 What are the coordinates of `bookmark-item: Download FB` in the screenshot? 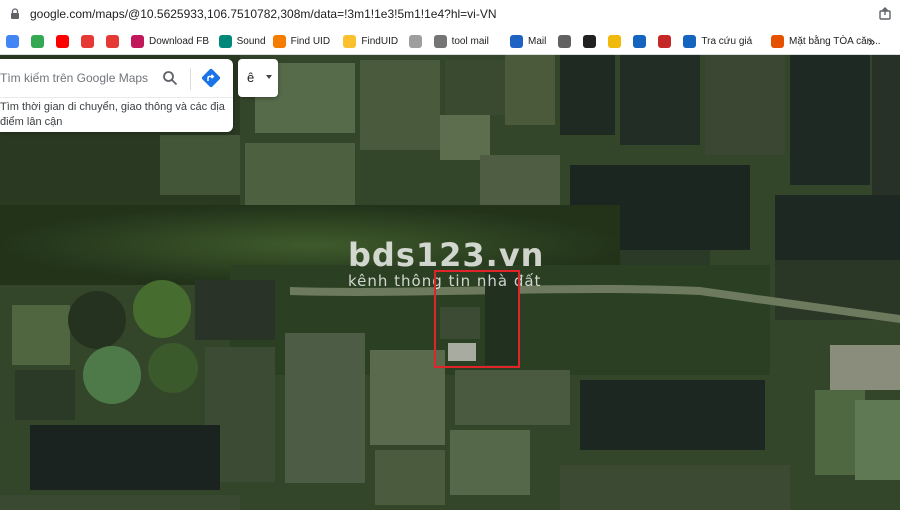 It's located at (170, 41).